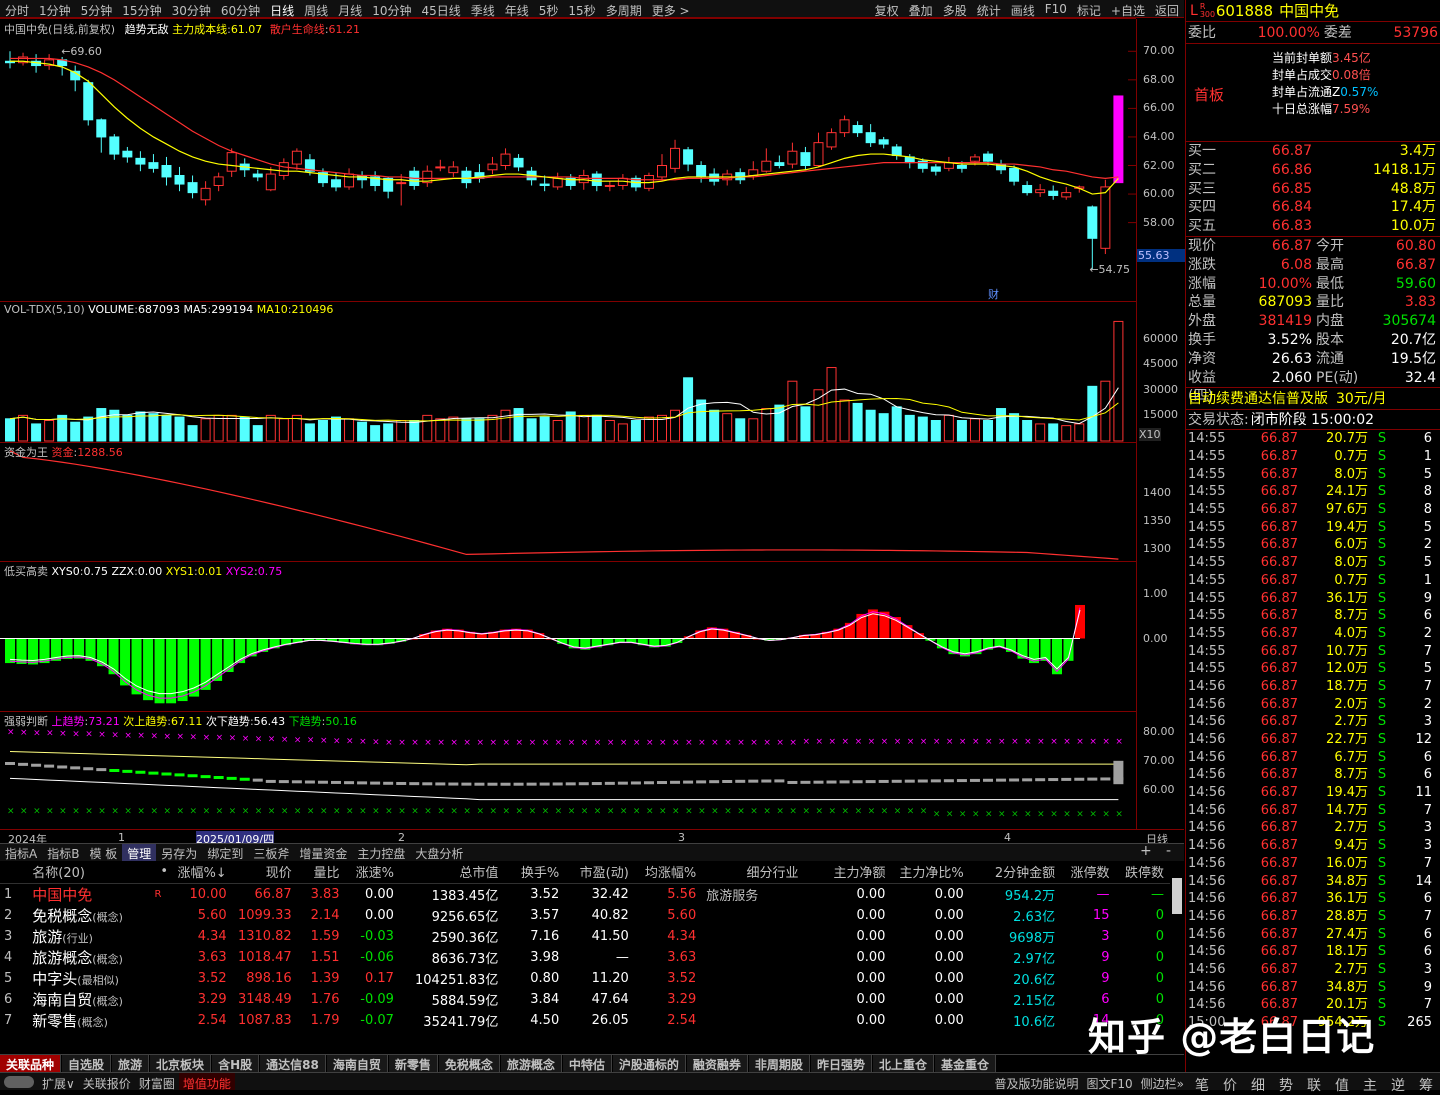 This screenshot has height=1095, width=1440. What do you see at coordinates (549, 9) in the screenshot?
I see `period-tab-13: 5秒` at bounding box center [549, 9].